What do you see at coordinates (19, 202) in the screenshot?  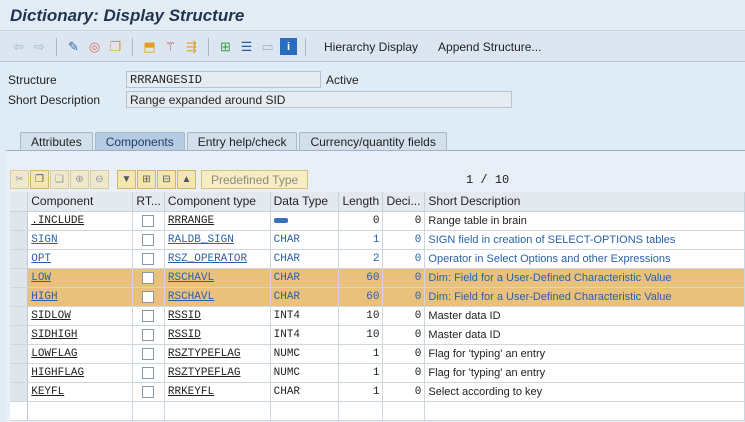 I see `select-all-cell` at bounding box center [19, 202].